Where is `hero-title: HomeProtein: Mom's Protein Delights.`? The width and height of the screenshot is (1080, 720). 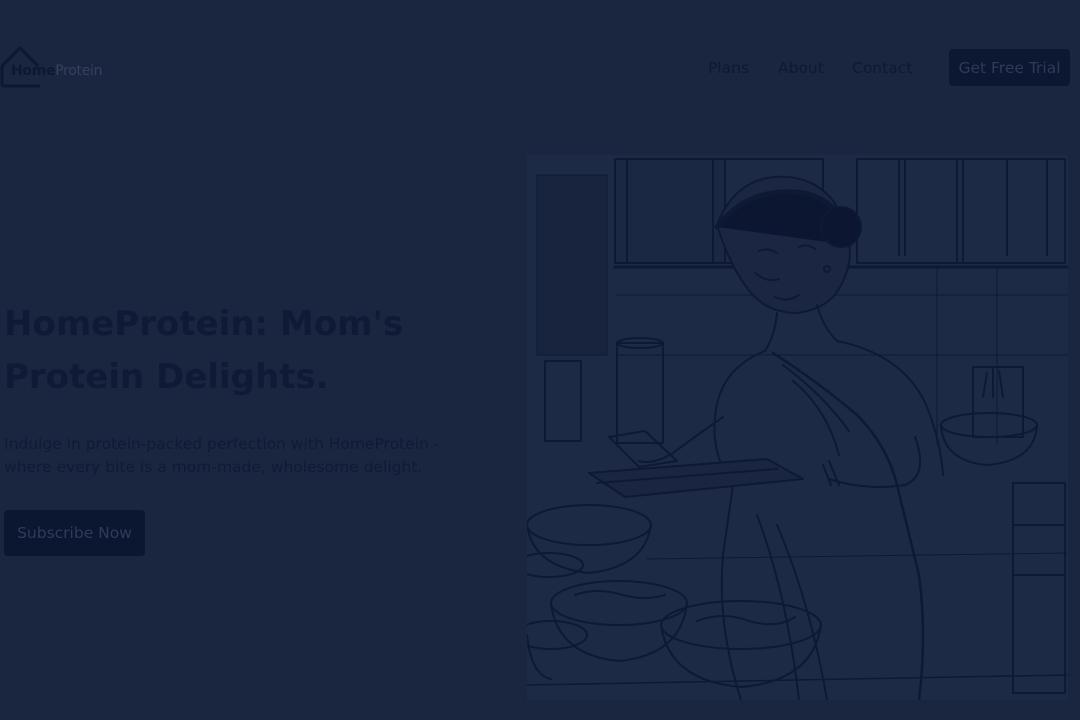
hero-title: HomeProtein: Mom's Protein Delights. is located at coordinates (204, 350).